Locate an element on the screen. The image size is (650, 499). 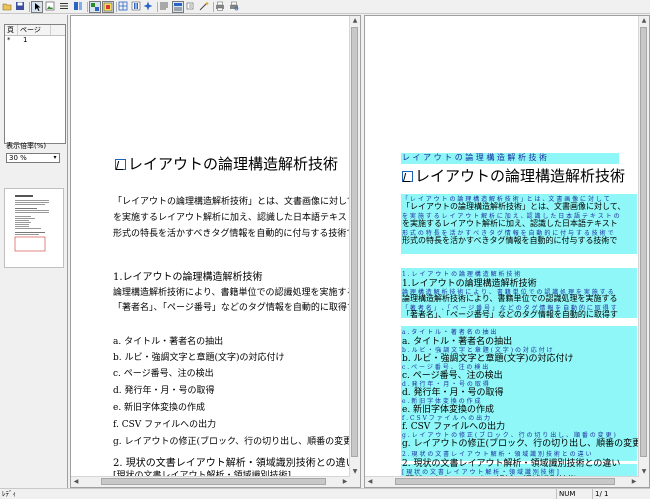
status-bar: ﾚﾃﾞｨ NUM 1/ 1 is located at coordinates (325, 493).